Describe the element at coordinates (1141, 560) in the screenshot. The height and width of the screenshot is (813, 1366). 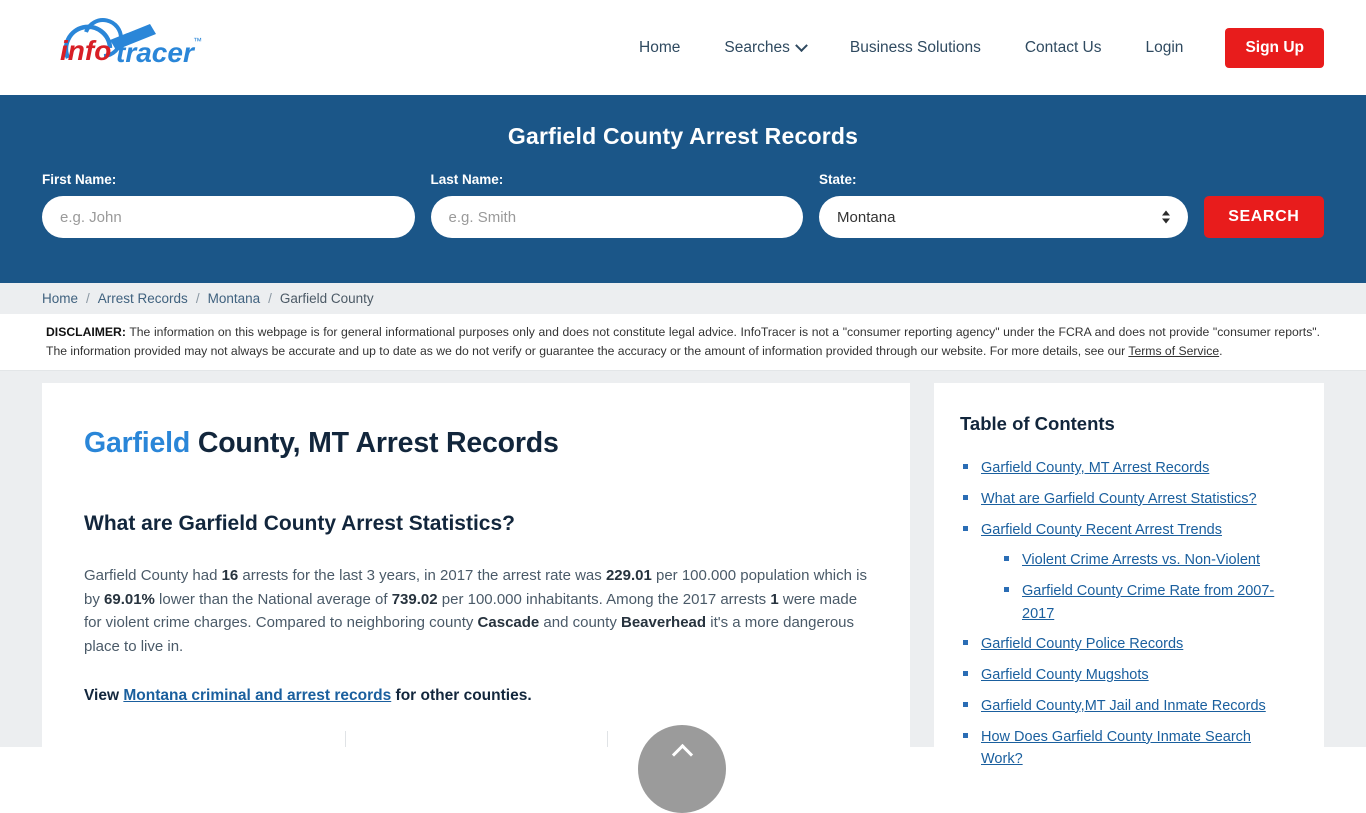
I see `toc-link-violent-vs-nonviolent: Violent Crime Arrests vs. Non-Violent` at that location.